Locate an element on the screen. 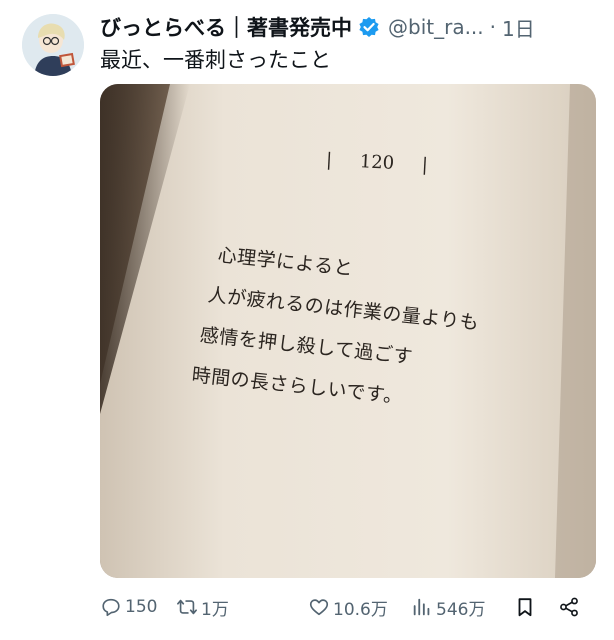 The width and height of the screenshot is (614, 640). bookmark-icon is located at coordinates (525, 607).